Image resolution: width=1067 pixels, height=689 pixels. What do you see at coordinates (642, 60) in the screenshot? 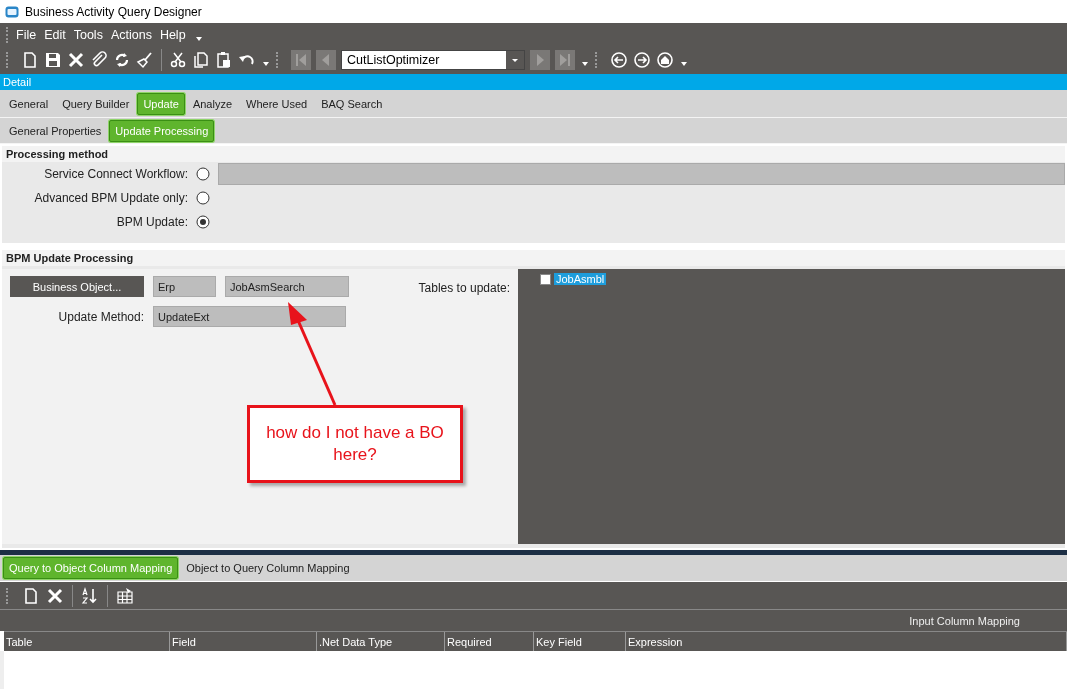
I see `forward-icon` at bounding box center [642, 60].